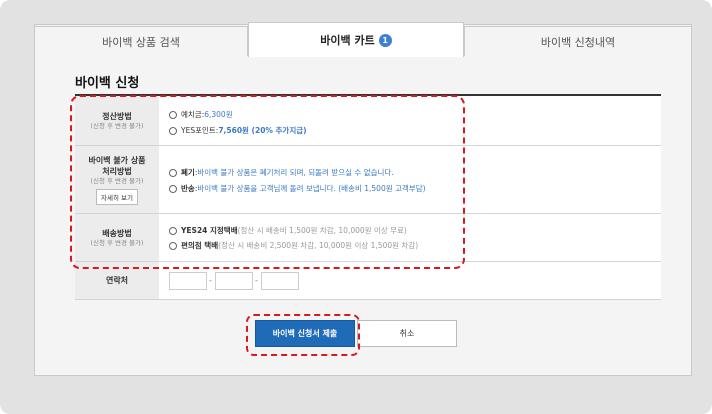 The width and height of the screenshot is (712, 414). I want to click on tab-label: 바이백 신청내역, so click(578, 42).